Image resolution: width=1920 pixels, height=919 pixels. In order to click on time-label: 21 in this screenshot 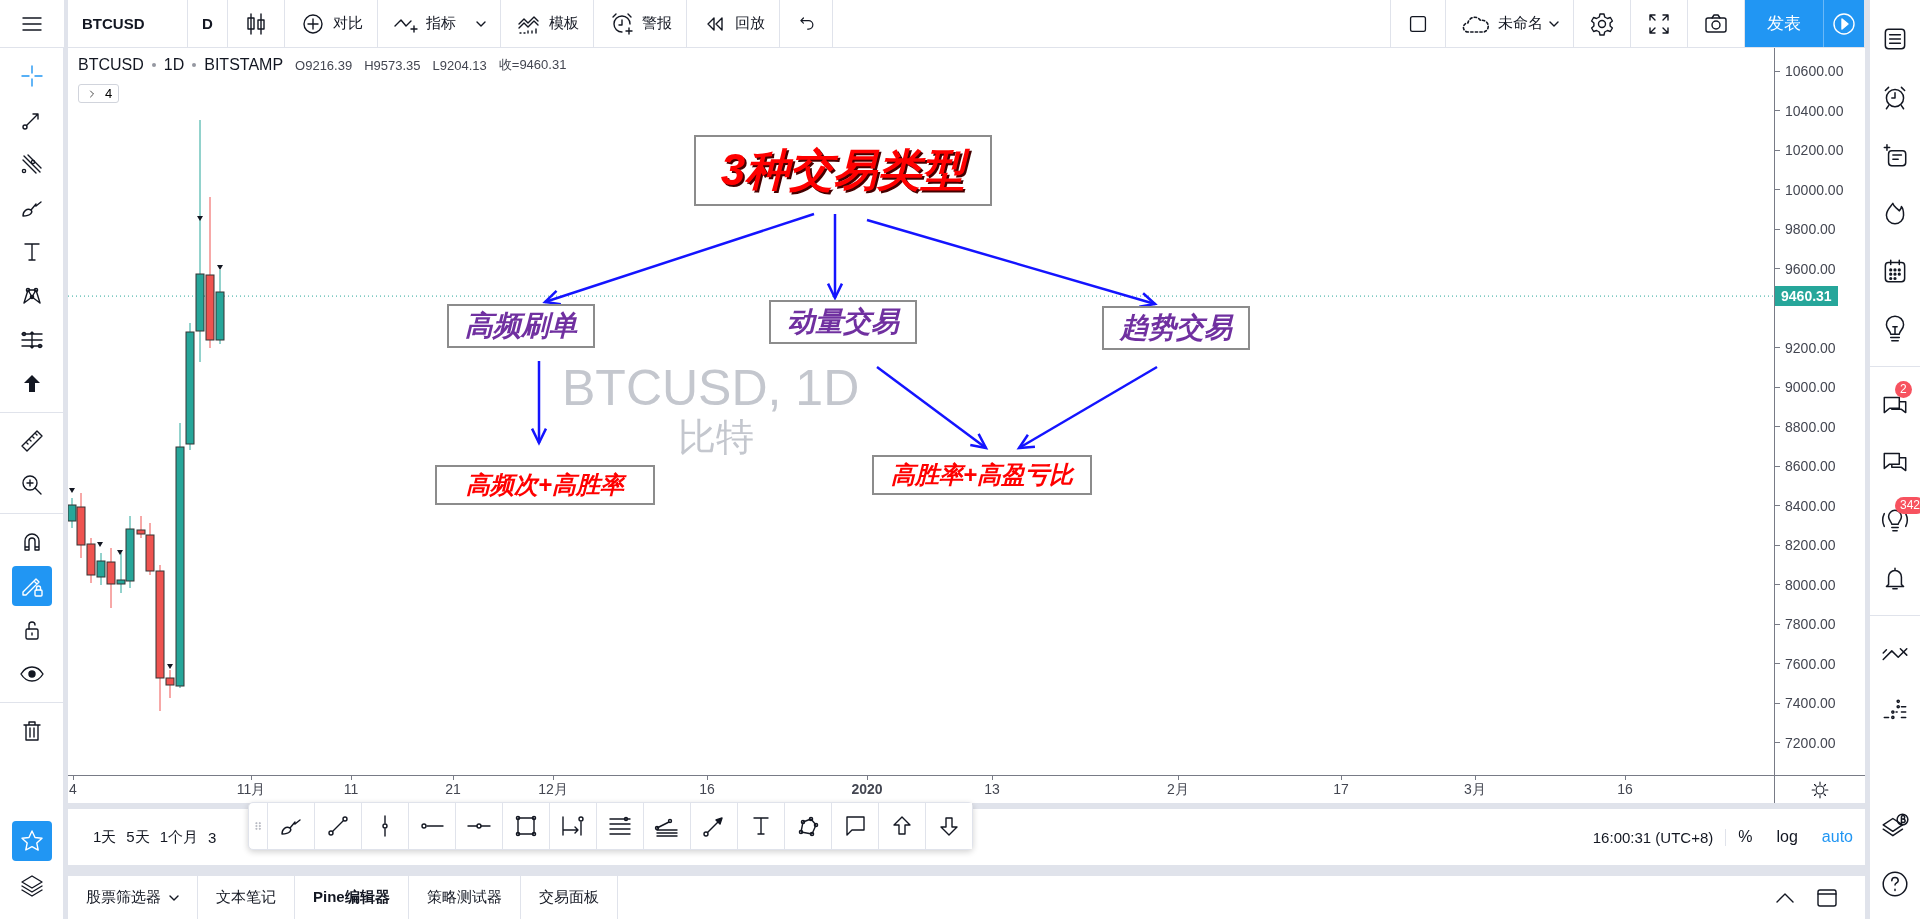, I will do `click(453, 789)`.